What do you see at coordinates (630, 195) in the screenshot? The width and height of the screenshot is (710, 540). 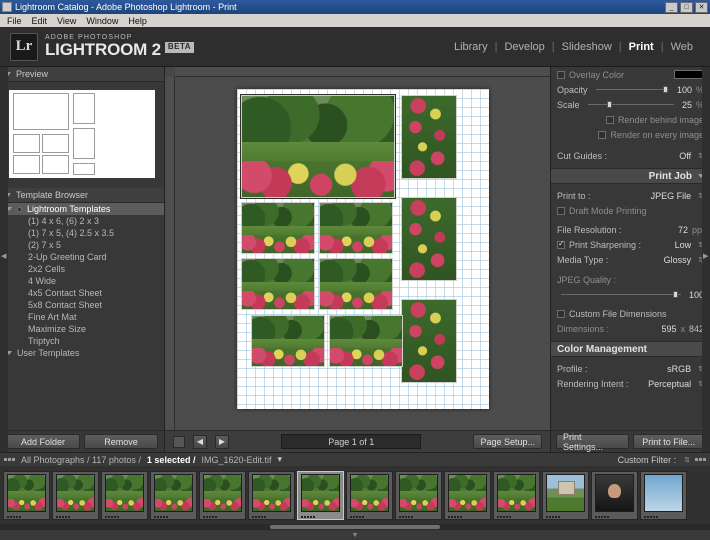 I see `print-to-row: Print to : JPEG File ⇅` at bounding box center [630, 195].